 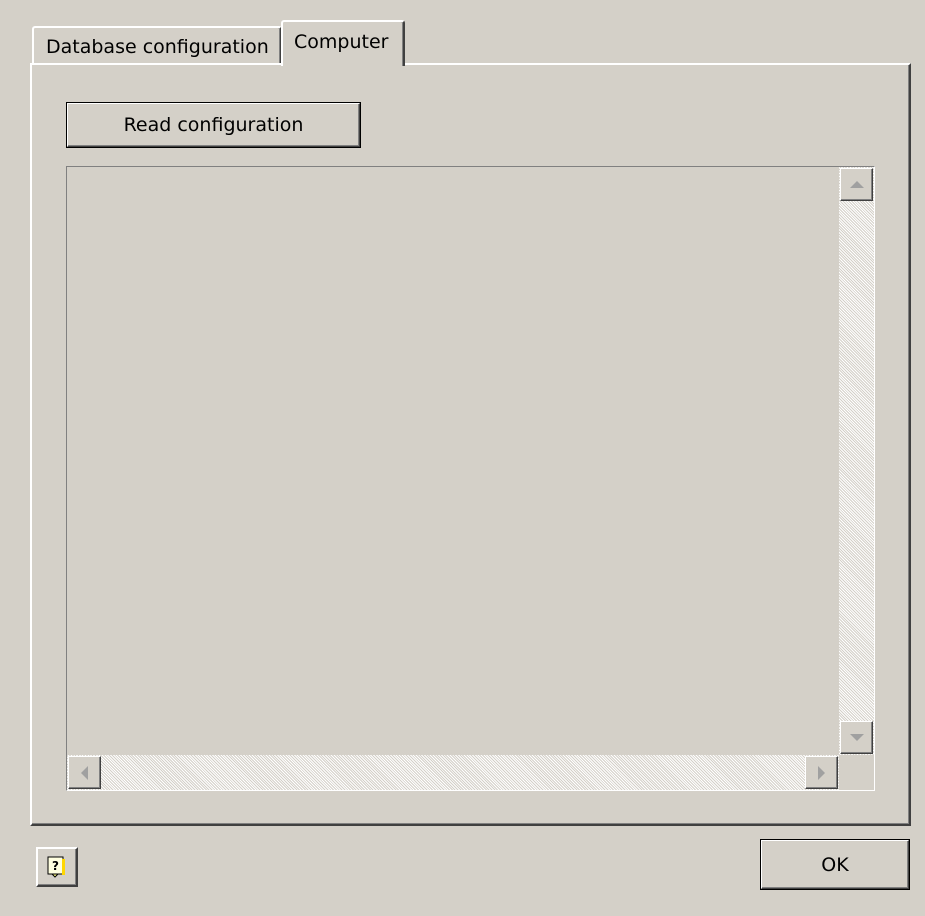 I want to click on tab-computer: Computer, so click(x=343, y=43).